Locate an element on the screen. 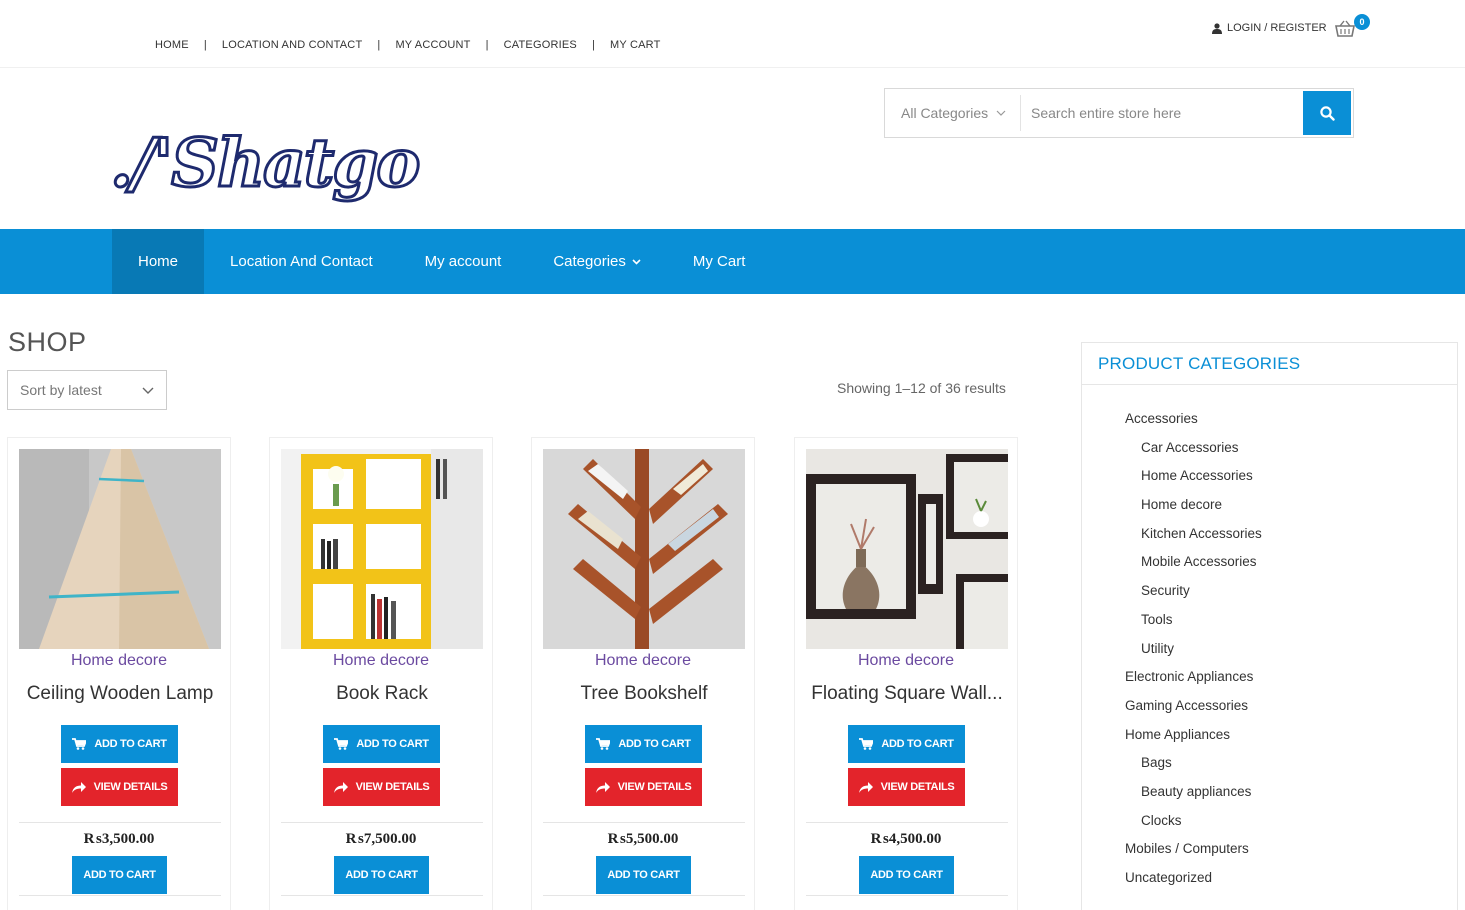  site-logo: ./'Shatgo is located at coordinates (270, 163).